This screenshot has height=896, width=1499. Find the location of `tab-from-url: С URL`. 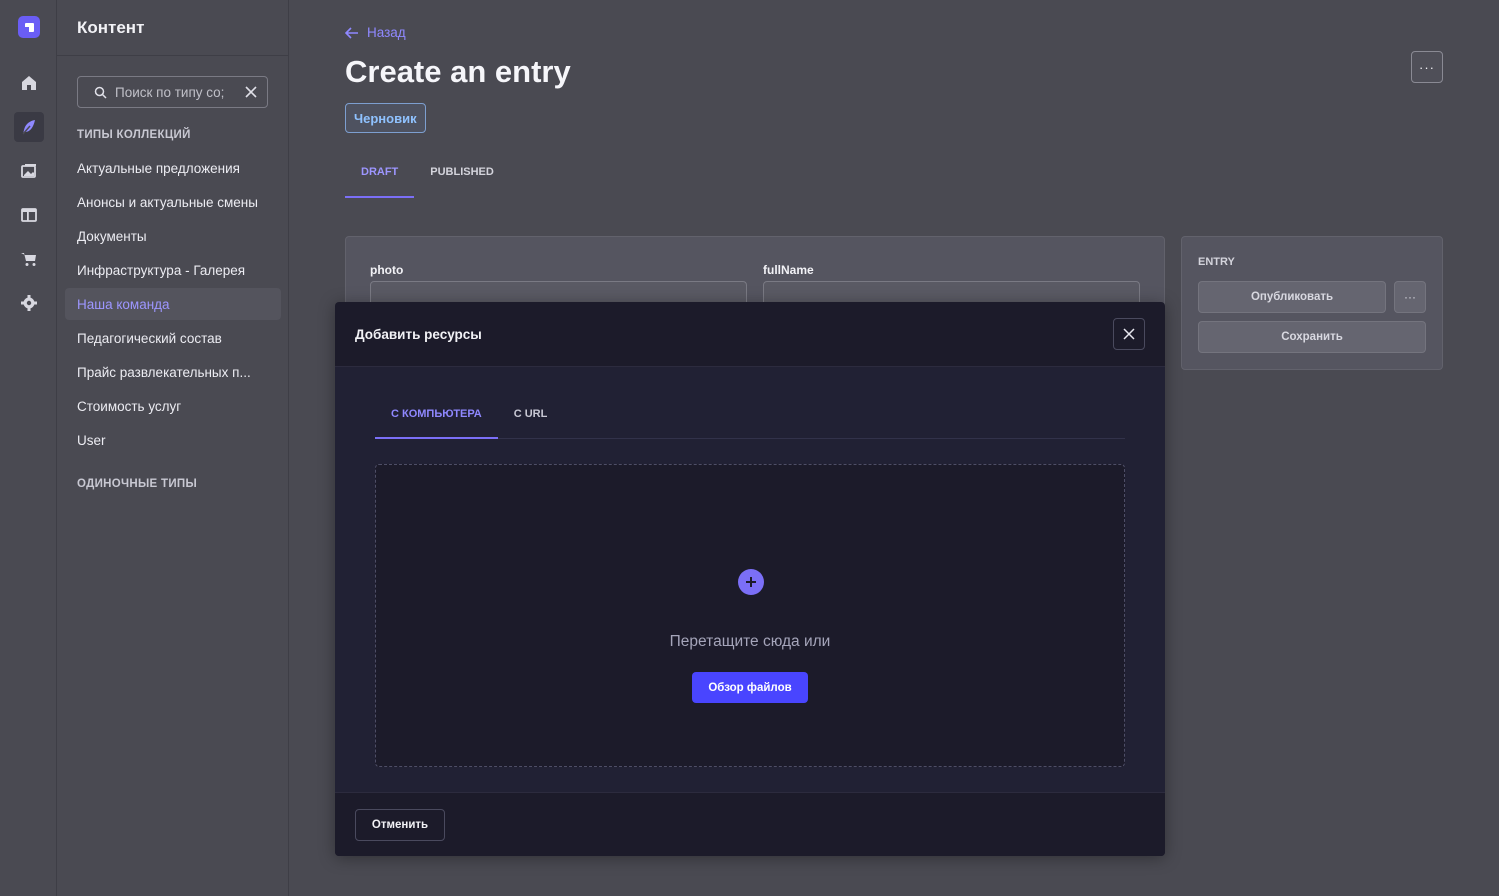

tab-from-url: С URL is located at coordinates (531, 417).